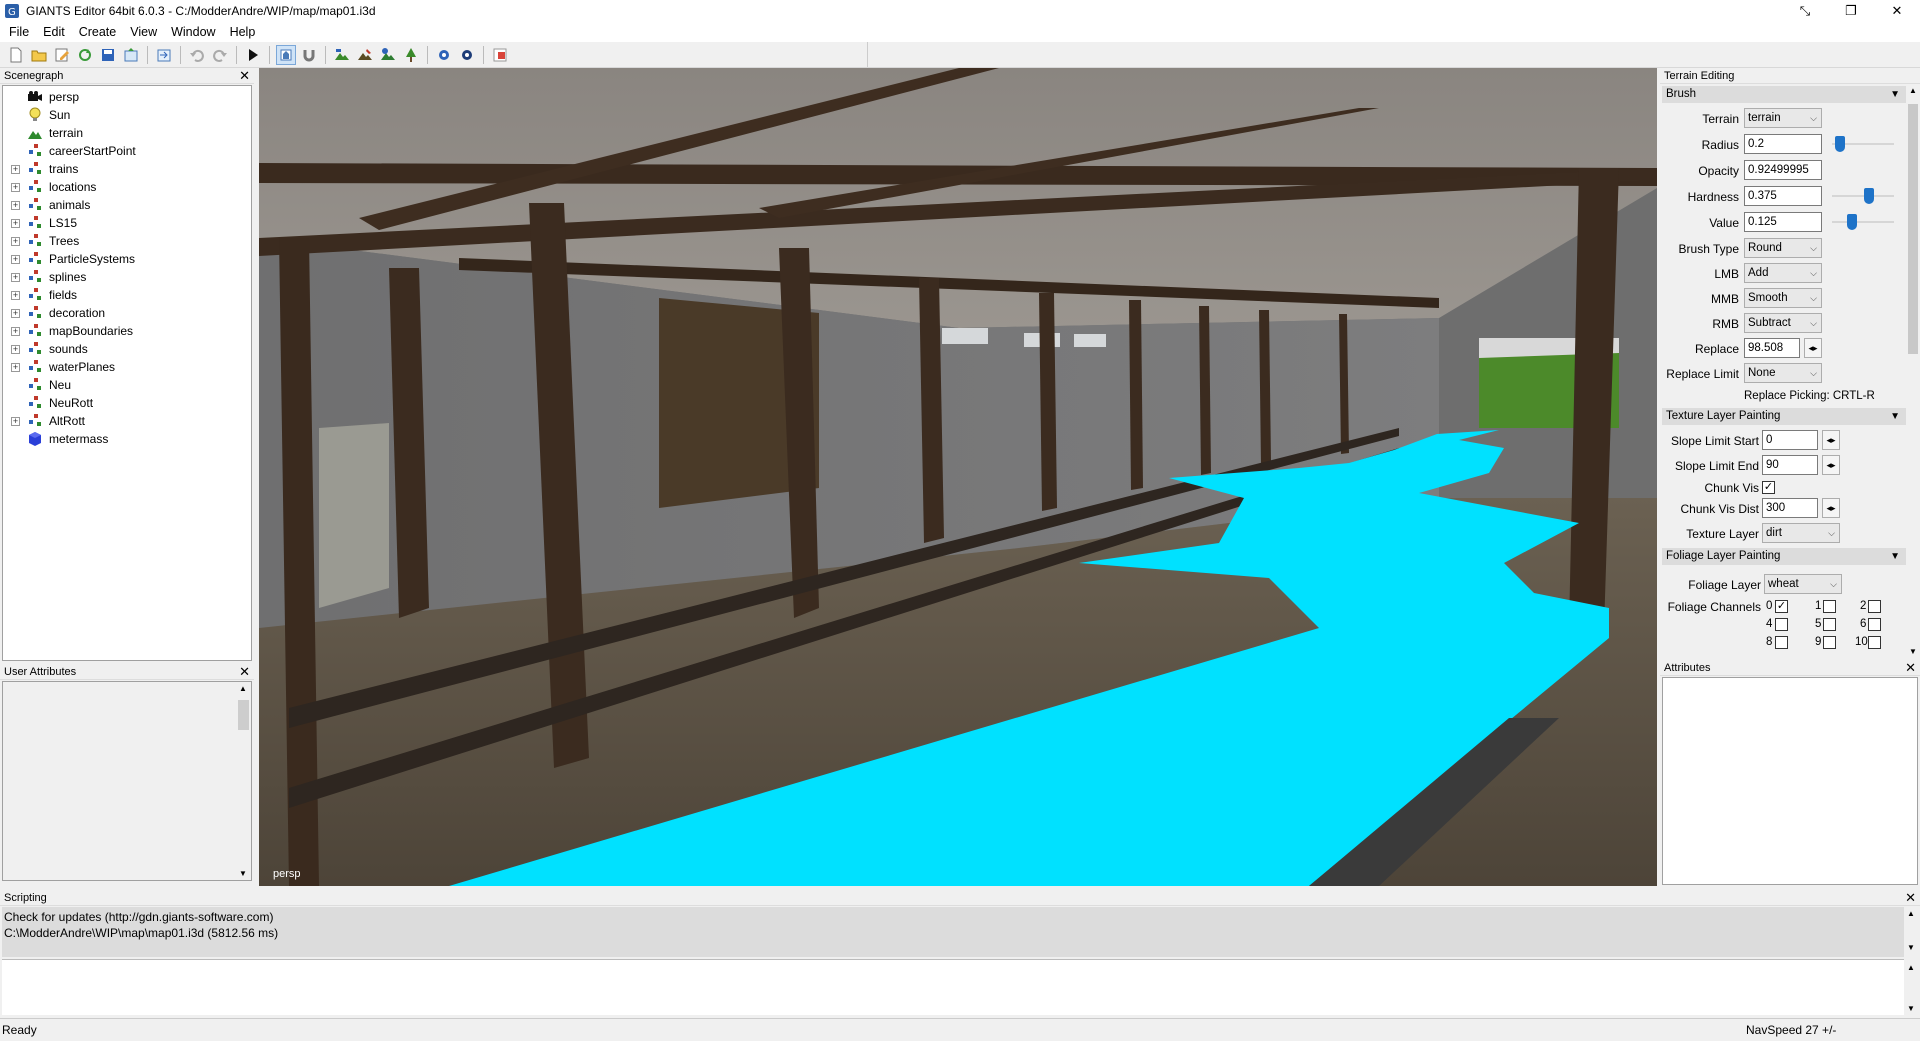 The image size is (1920, 1041). I want to click on menu-file: File, so click(19, 32).